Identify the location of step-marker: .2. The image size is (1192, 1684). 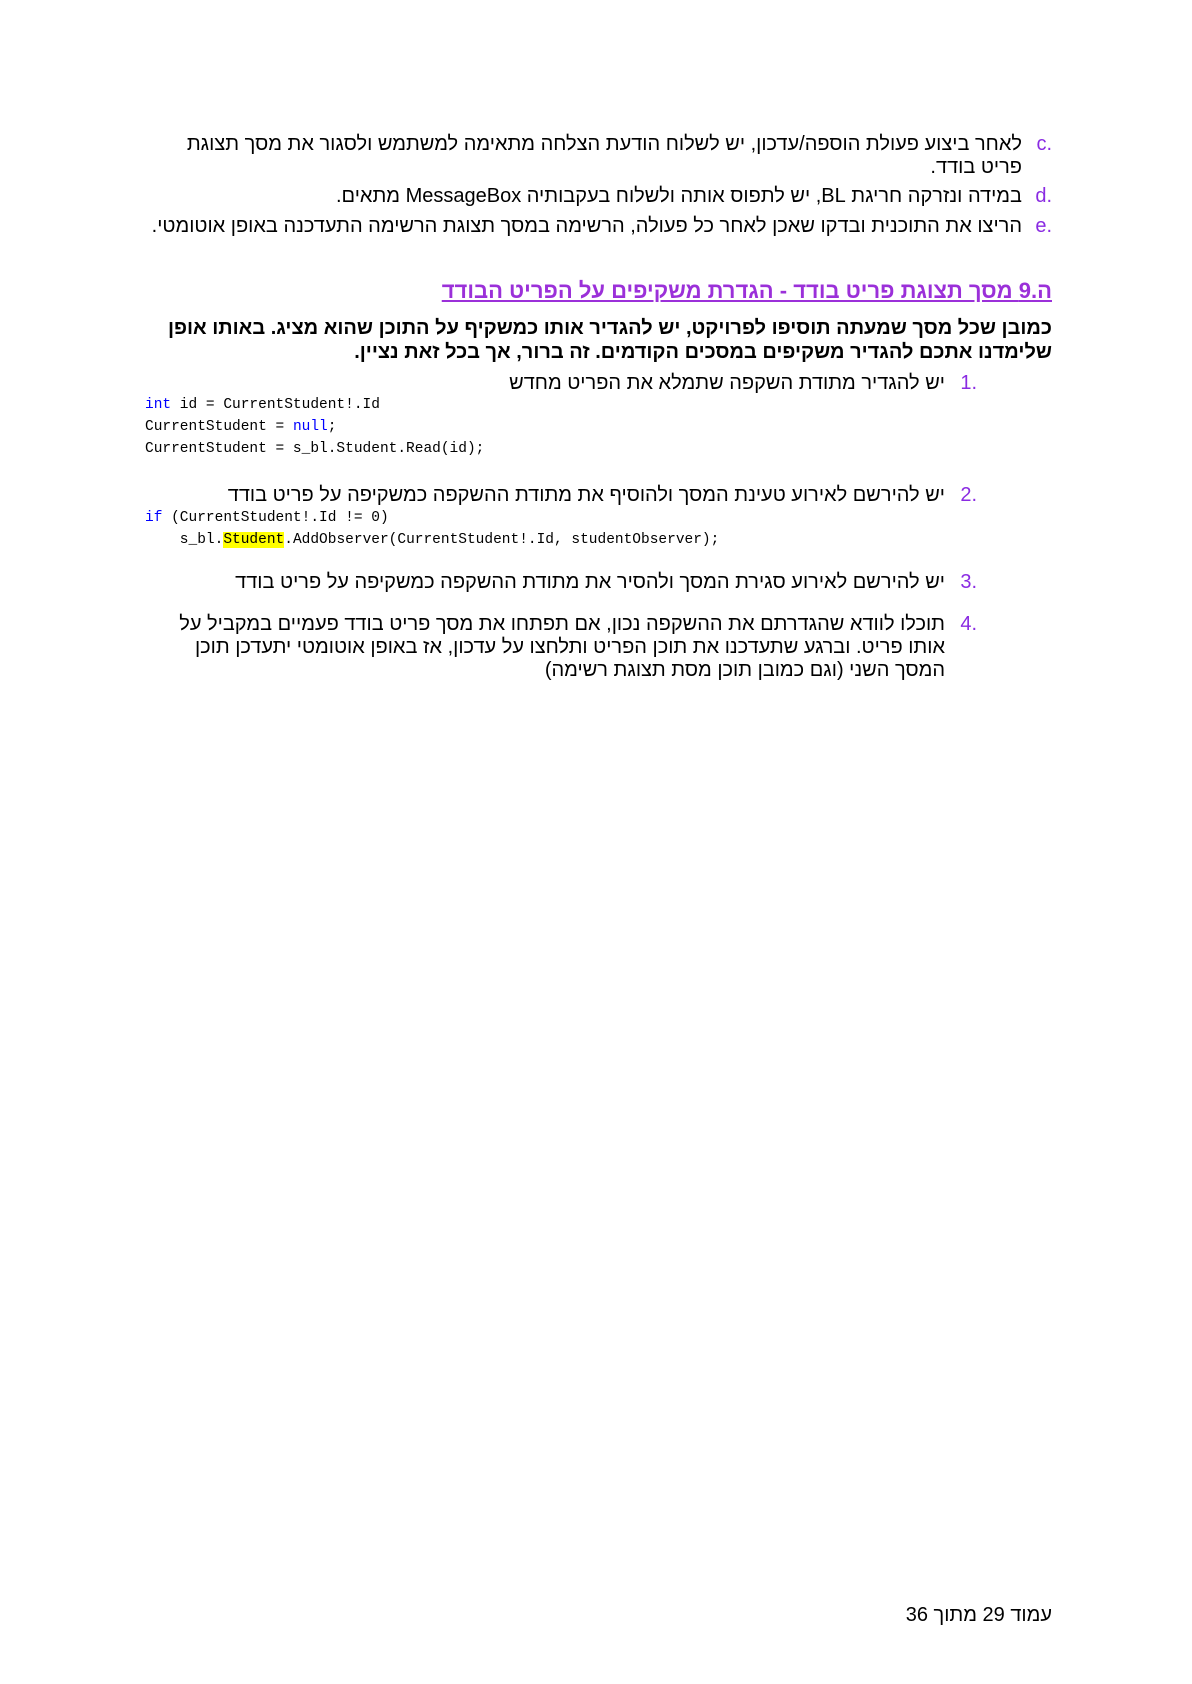
(968, 495).